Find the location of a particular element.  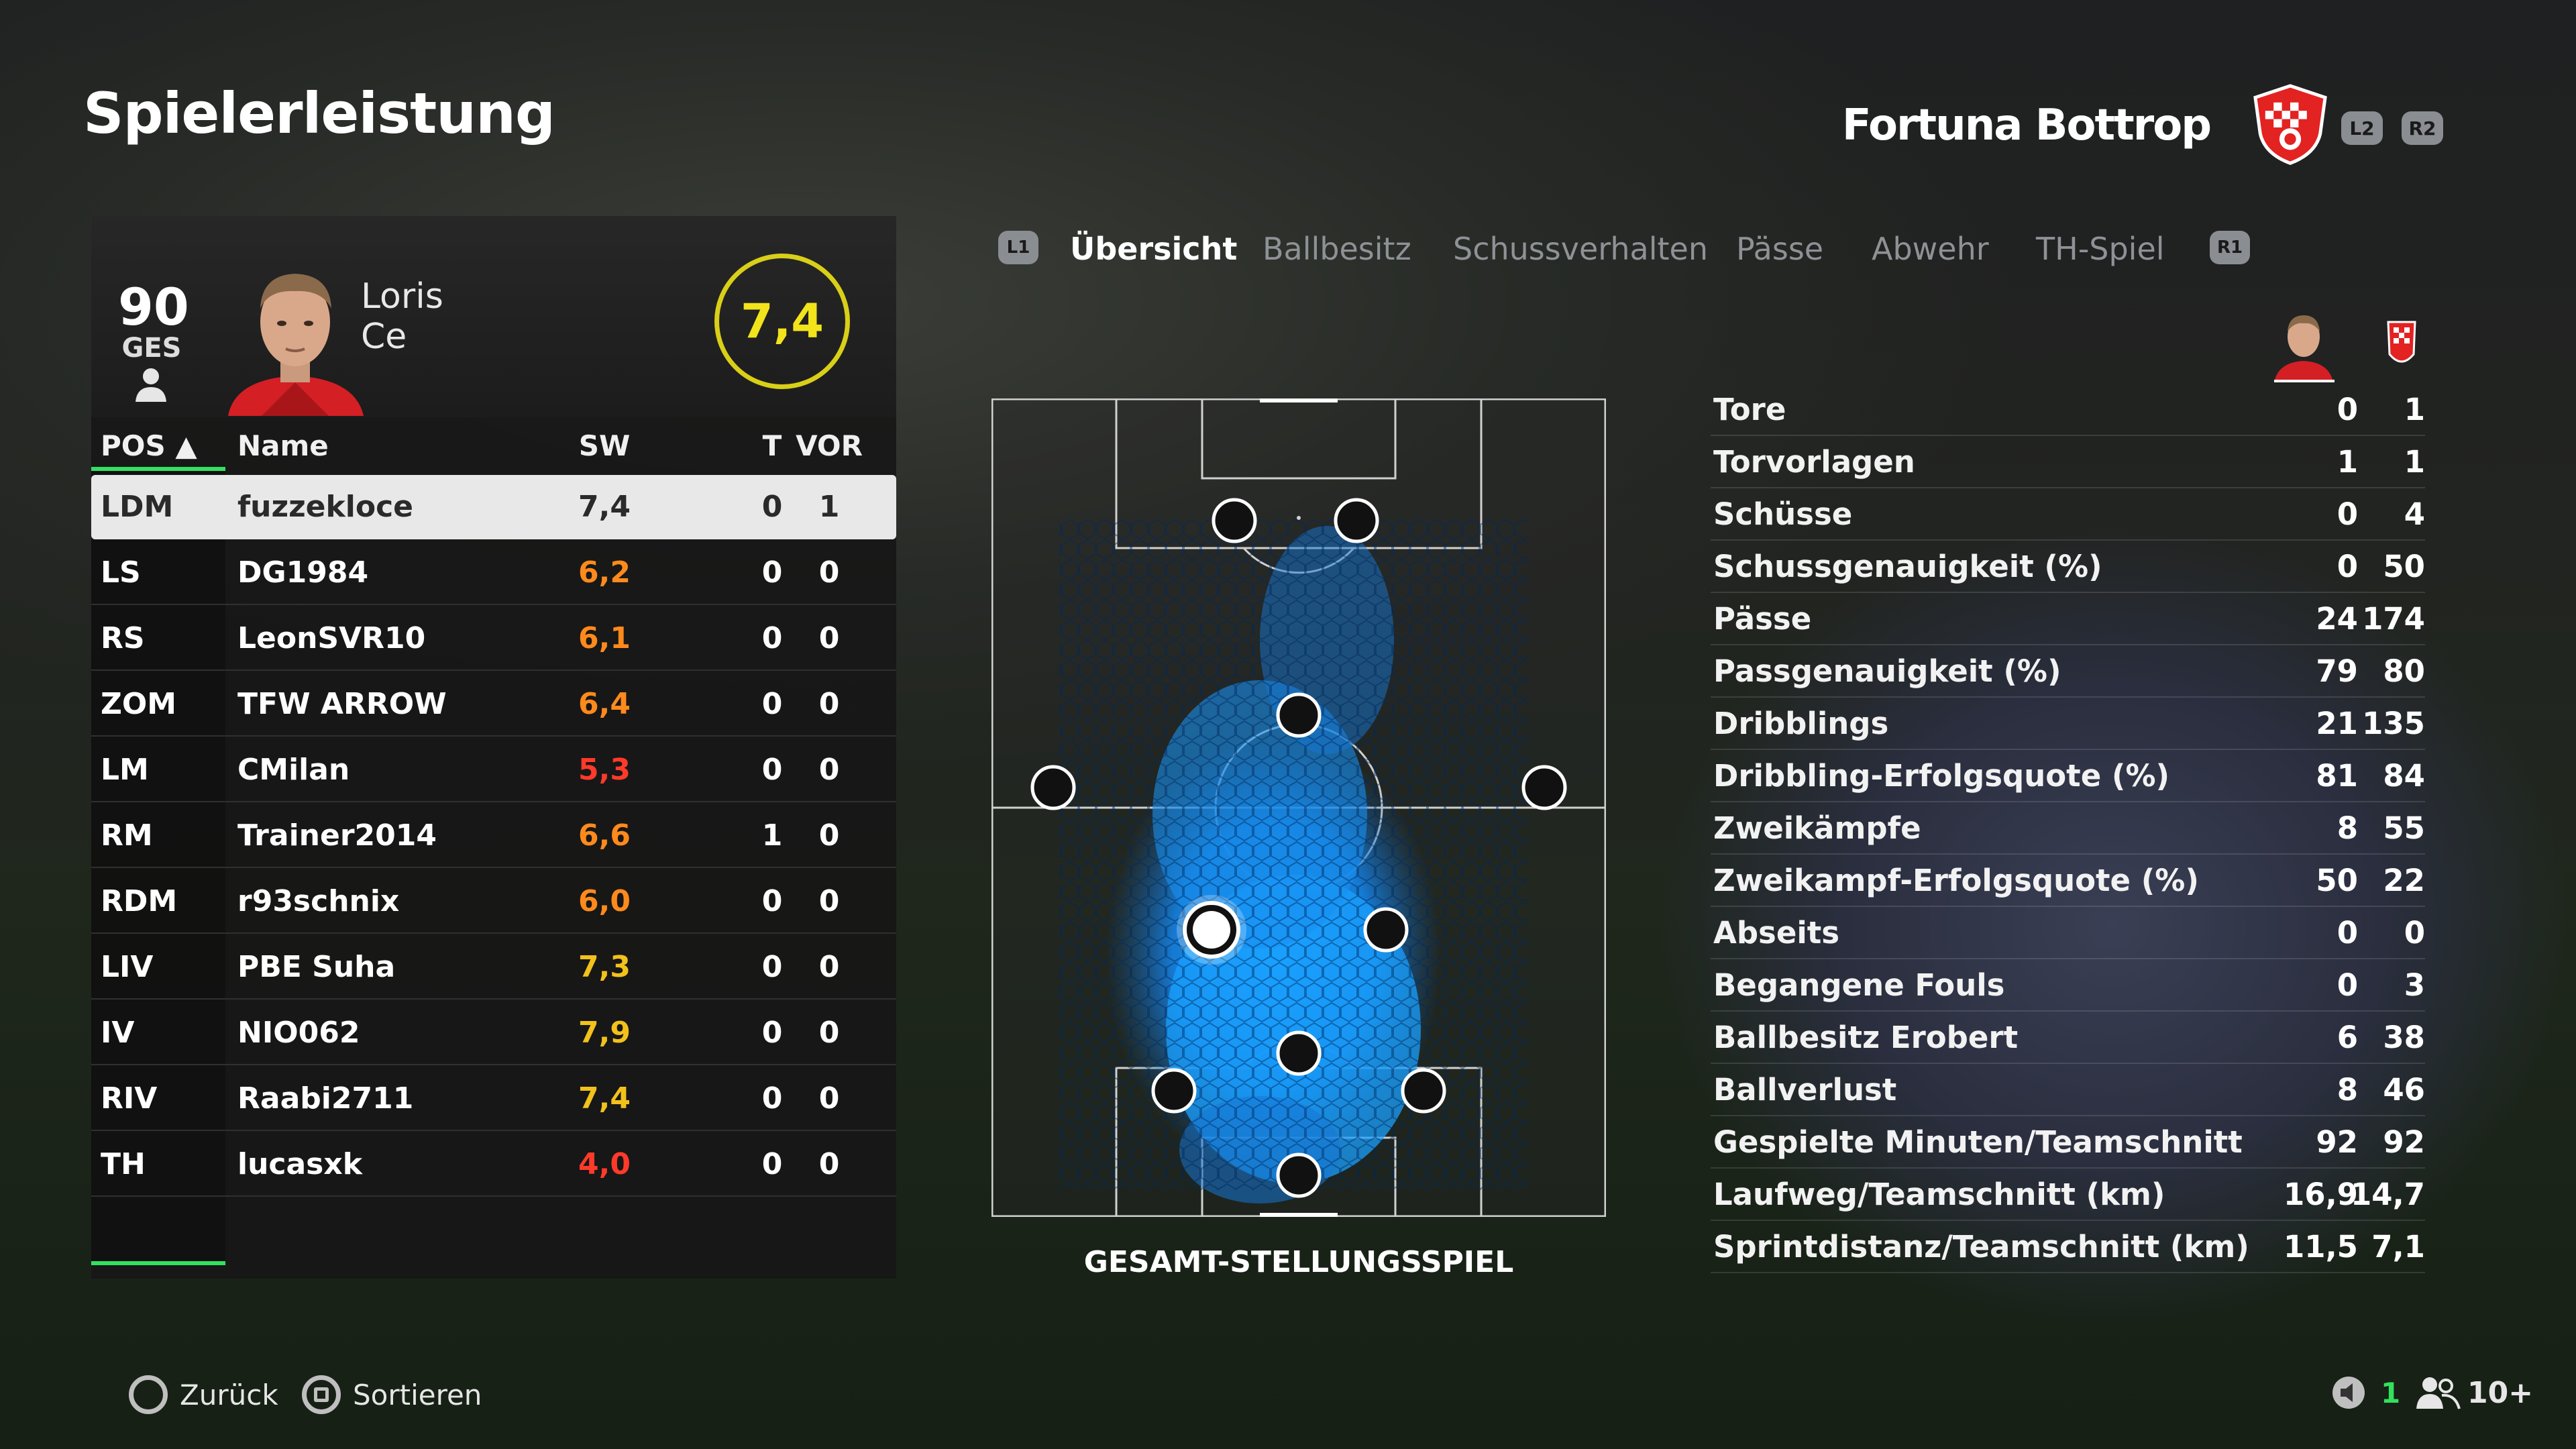

sort-label: Sortieren is located at coordinates (417, 1394).